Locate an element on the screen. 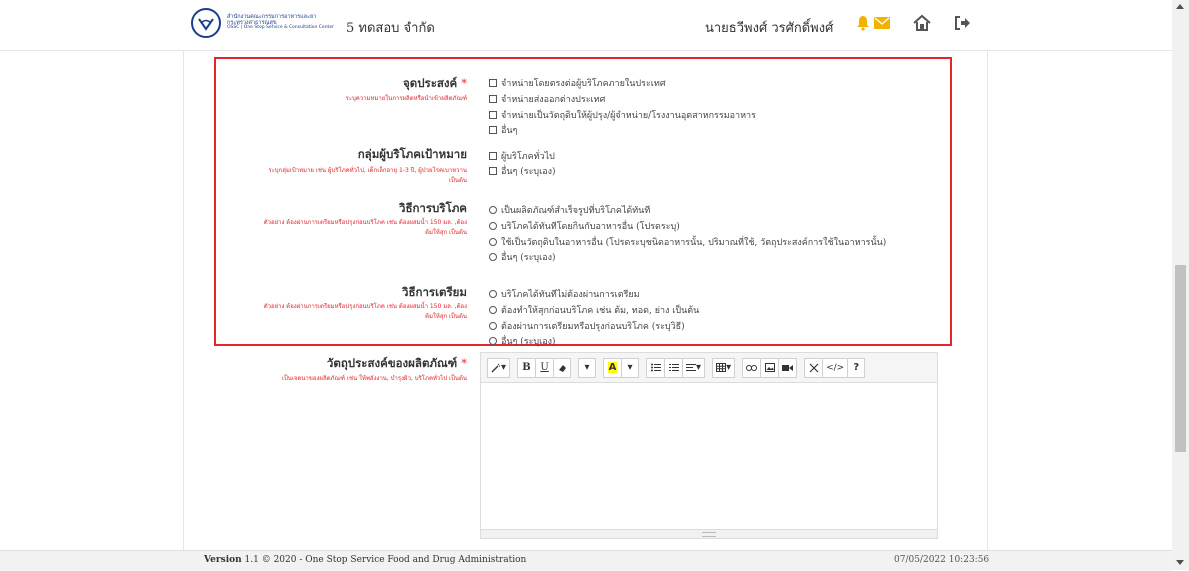 This screenshot has height=571, width=1189. fullscreen-icon is located at coordinates (813, 367).